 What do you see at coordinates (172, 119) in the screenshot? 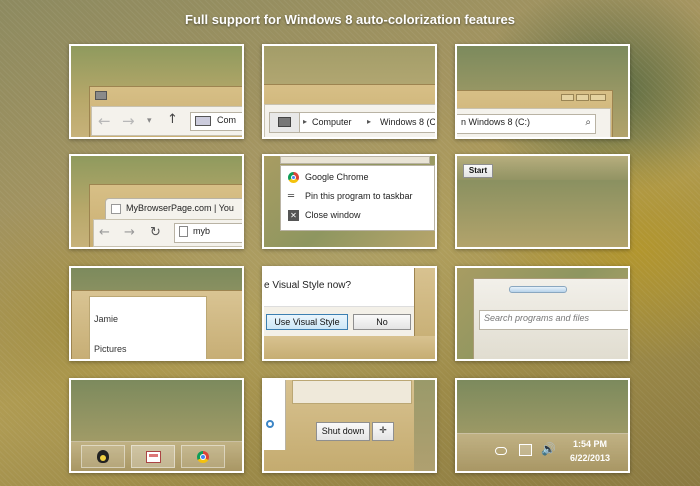
I see `up-arrow-icon: ↑` at bounding box center [172, 119].